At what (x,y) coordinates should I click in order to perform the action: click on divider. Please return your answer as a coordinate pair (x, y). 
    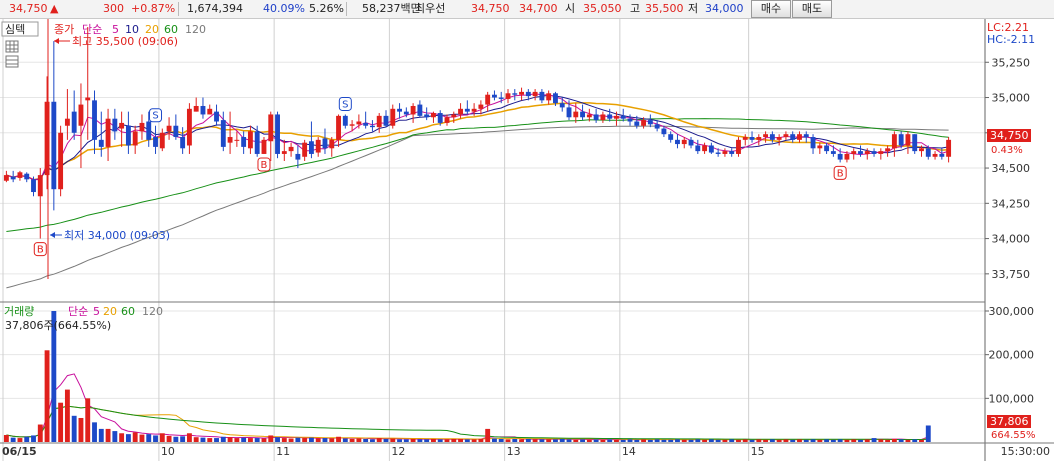
    Looking at the image, I should click on (178, 9).